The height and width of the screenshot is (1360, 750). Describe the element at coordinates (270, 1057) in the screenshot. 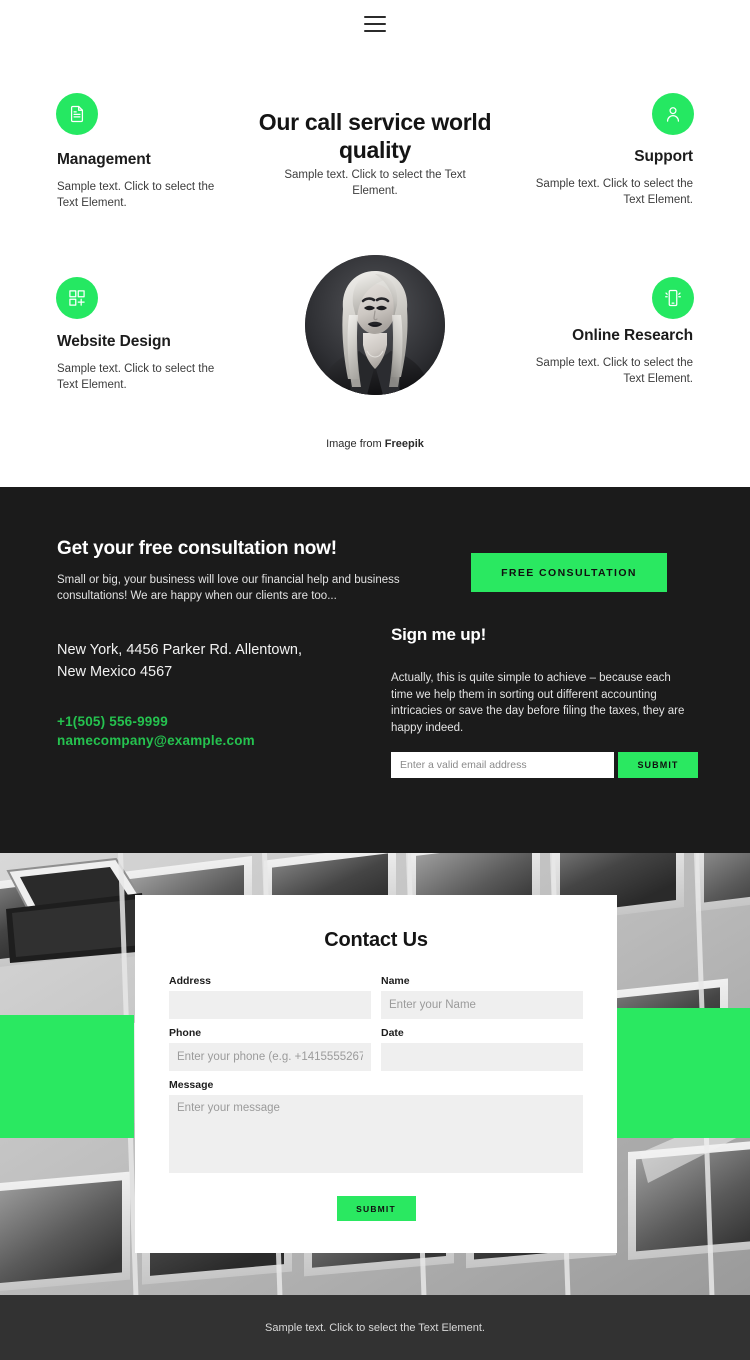

I see `phone-input` at that location.